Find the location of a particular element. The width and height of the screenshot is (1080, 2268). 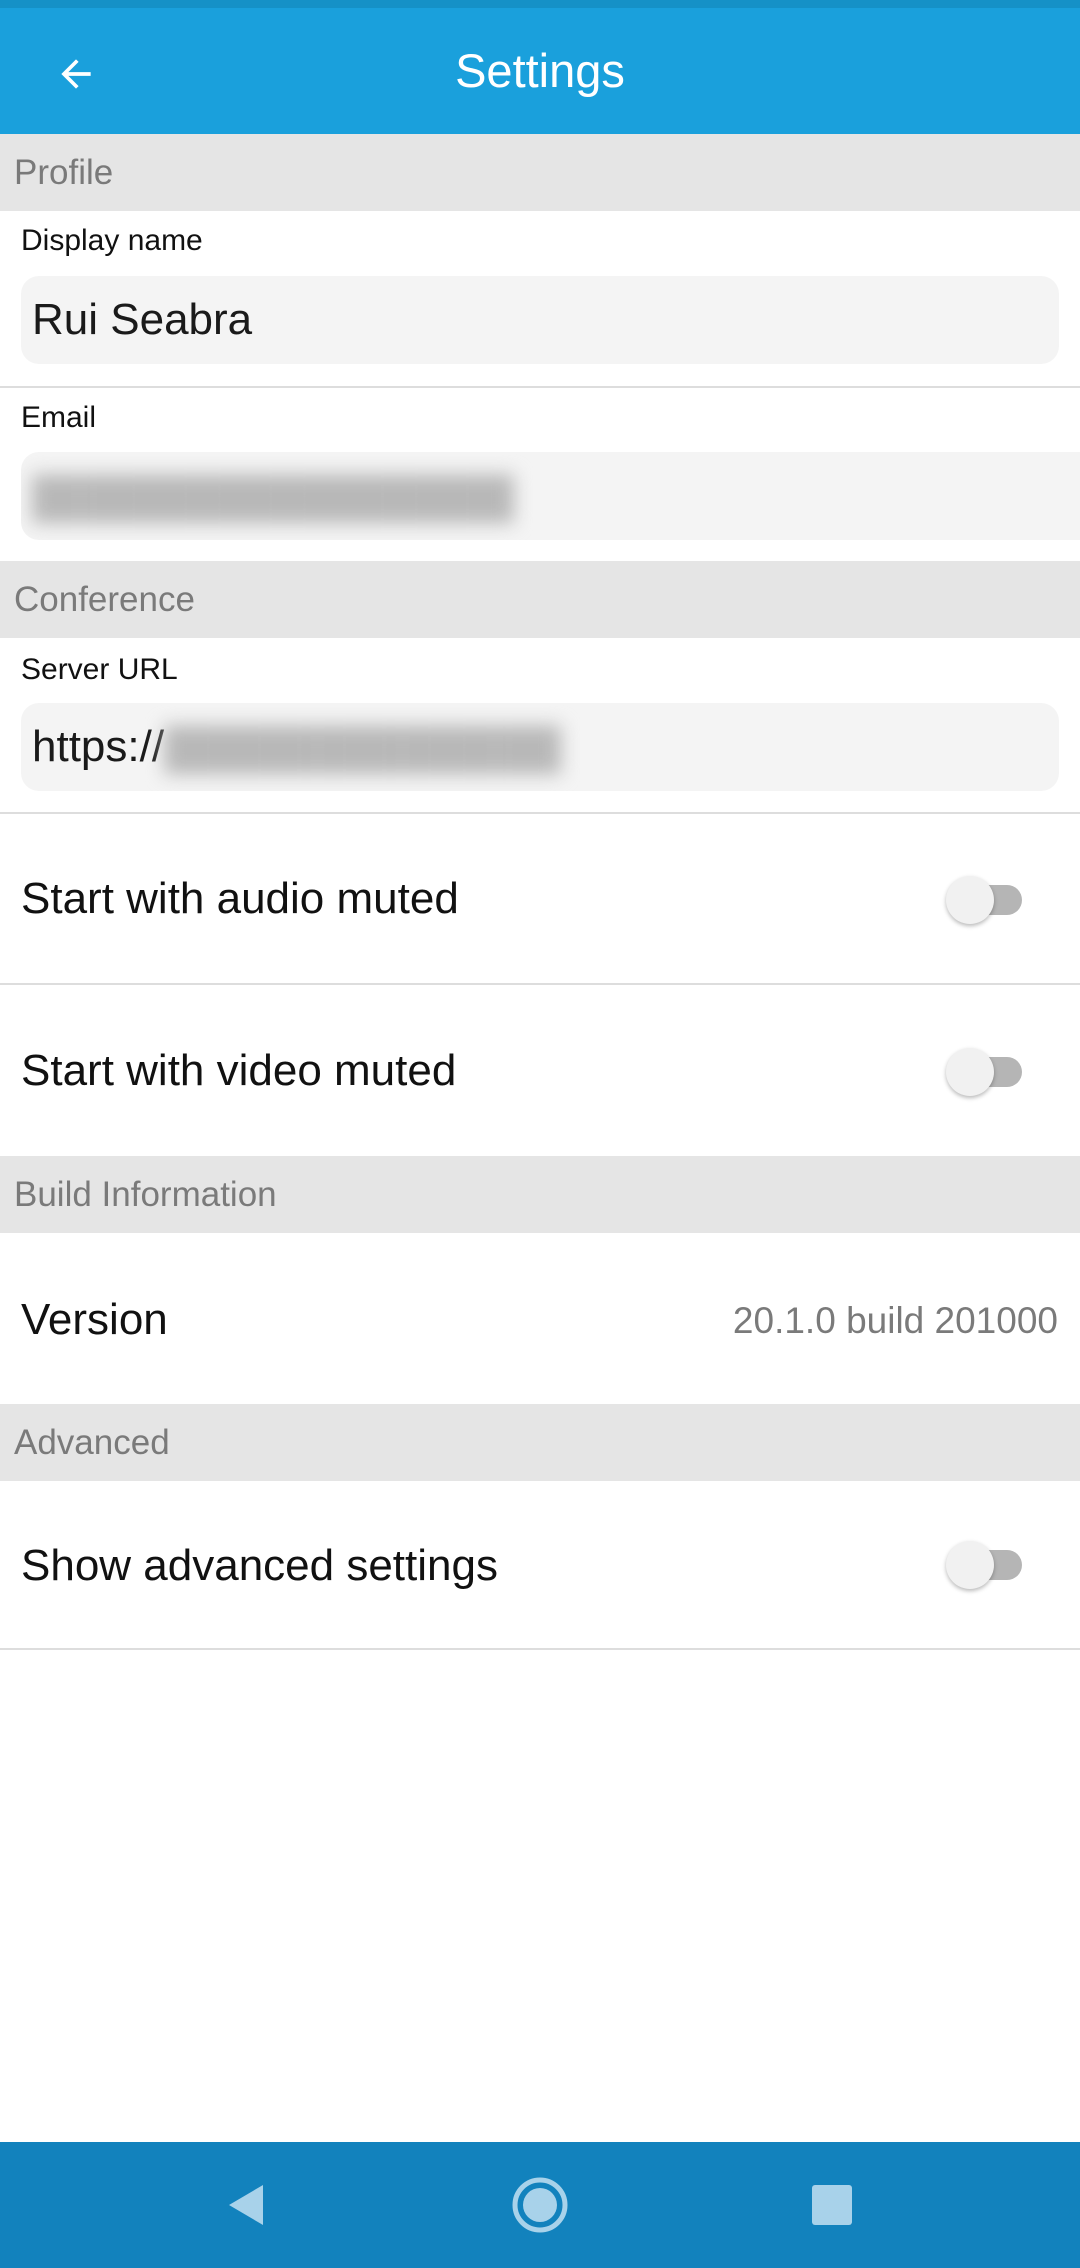

email-field: █████████████████ is located at coordinates (550, 496).